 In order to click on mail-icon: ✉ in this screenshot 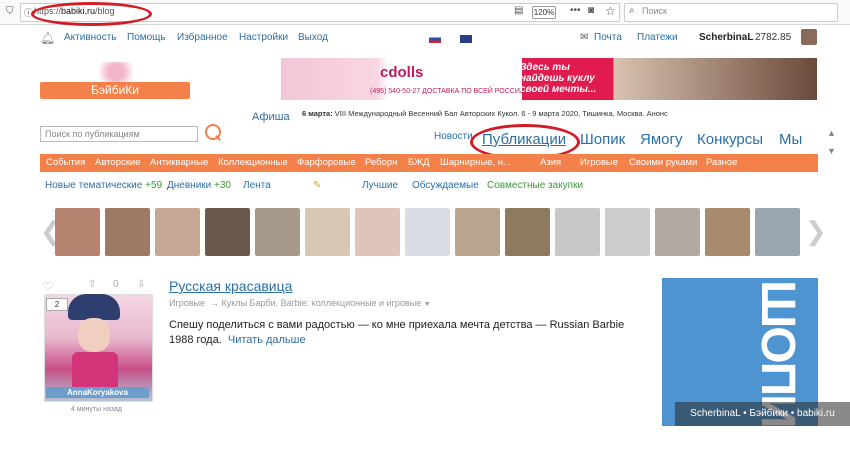, I will do `click(584, 37)`.